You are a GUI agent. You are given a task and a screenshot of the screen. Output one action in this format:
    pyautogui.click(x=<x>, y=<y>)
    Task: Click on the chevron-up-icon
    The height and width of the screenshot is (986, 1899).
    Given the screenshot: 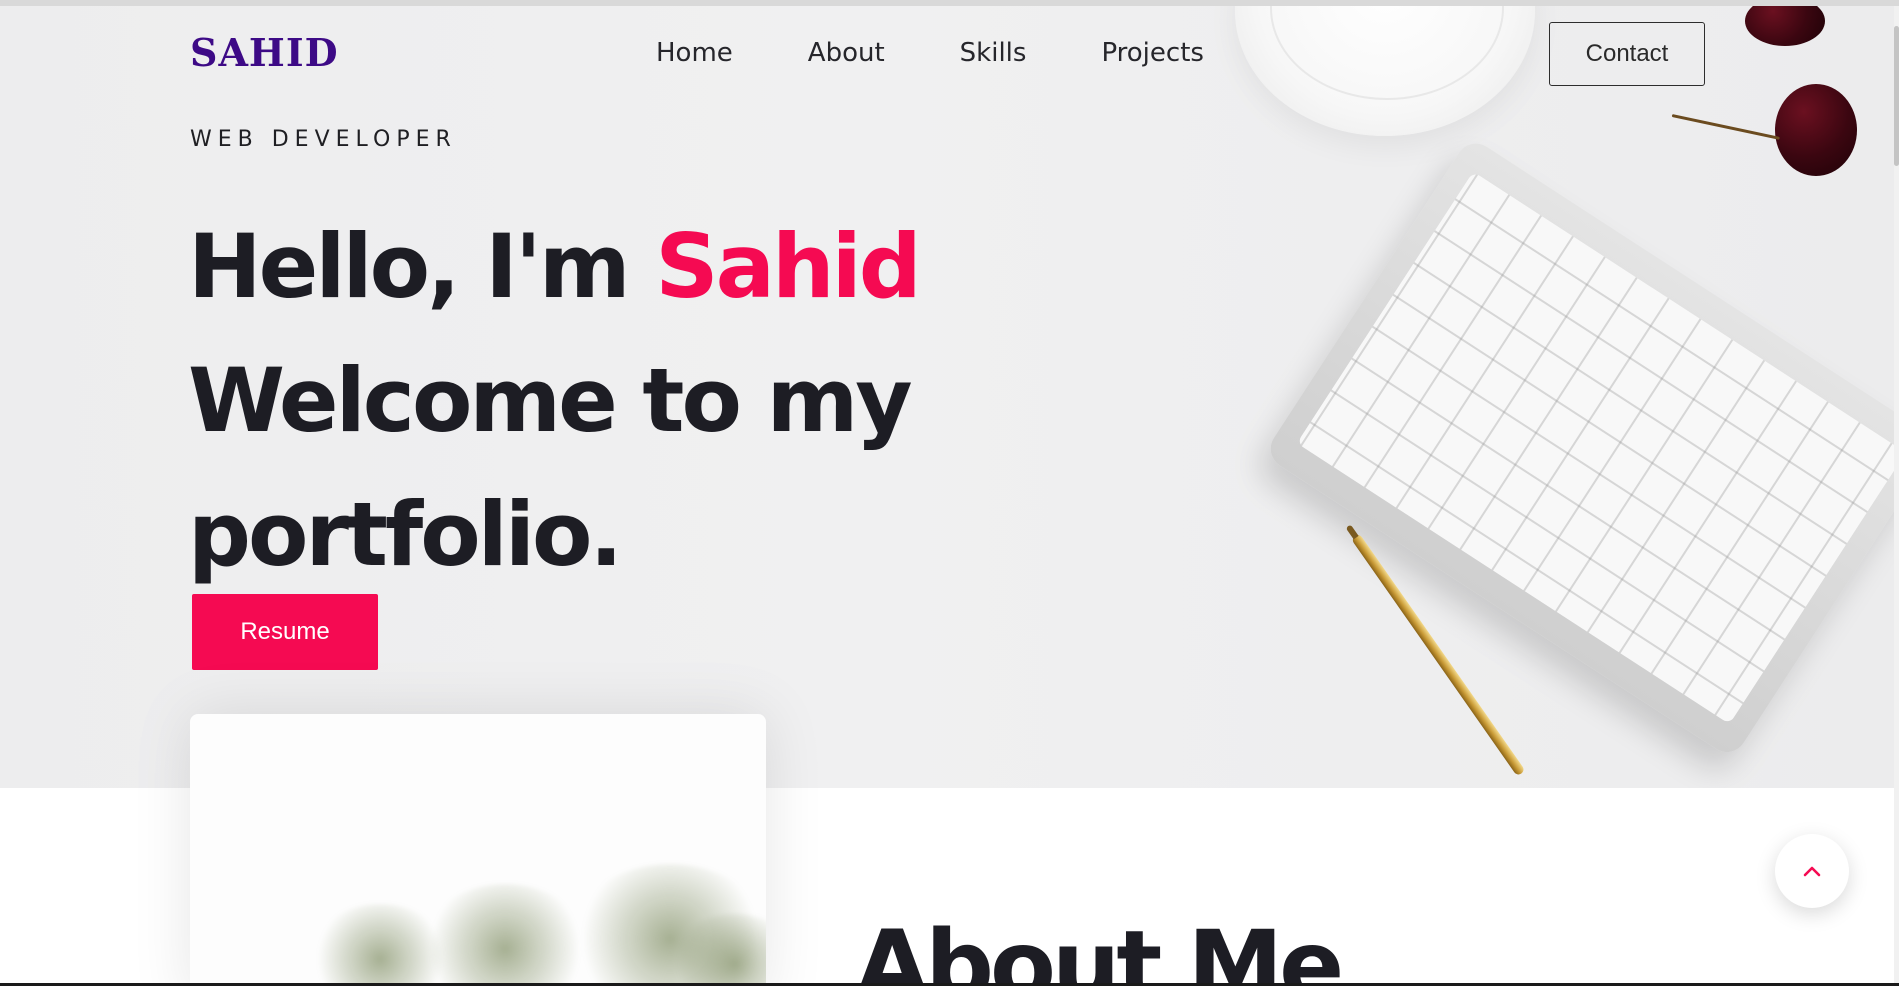 What is the action you would take?
    pyautogui.click(x=1812, y=871)
    